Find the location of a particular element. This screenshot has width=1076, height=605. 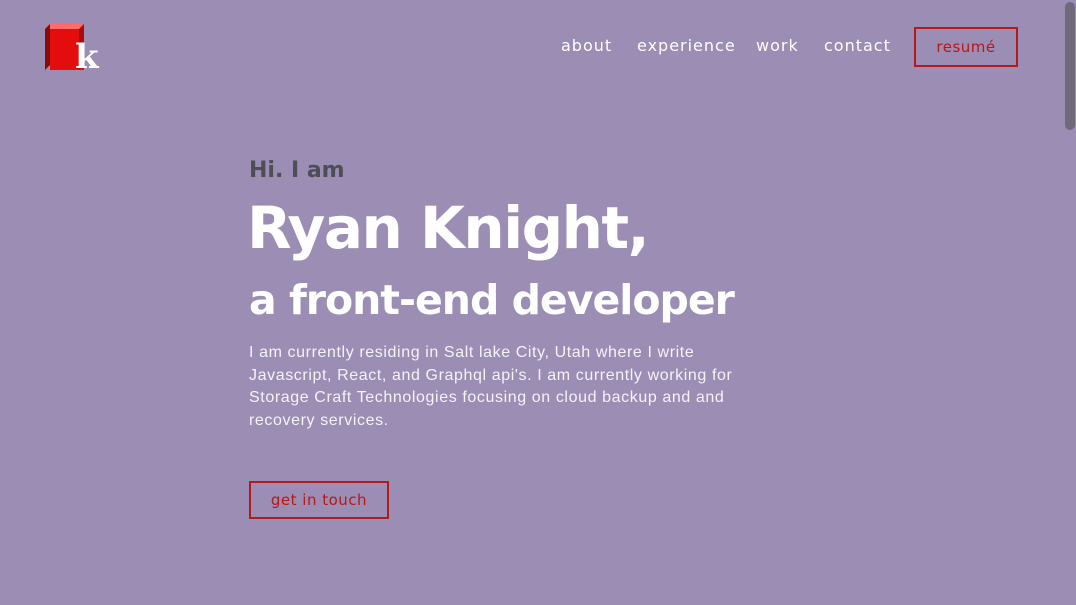

greeting-text: Hi. I am is located at coordinates (297, 170).